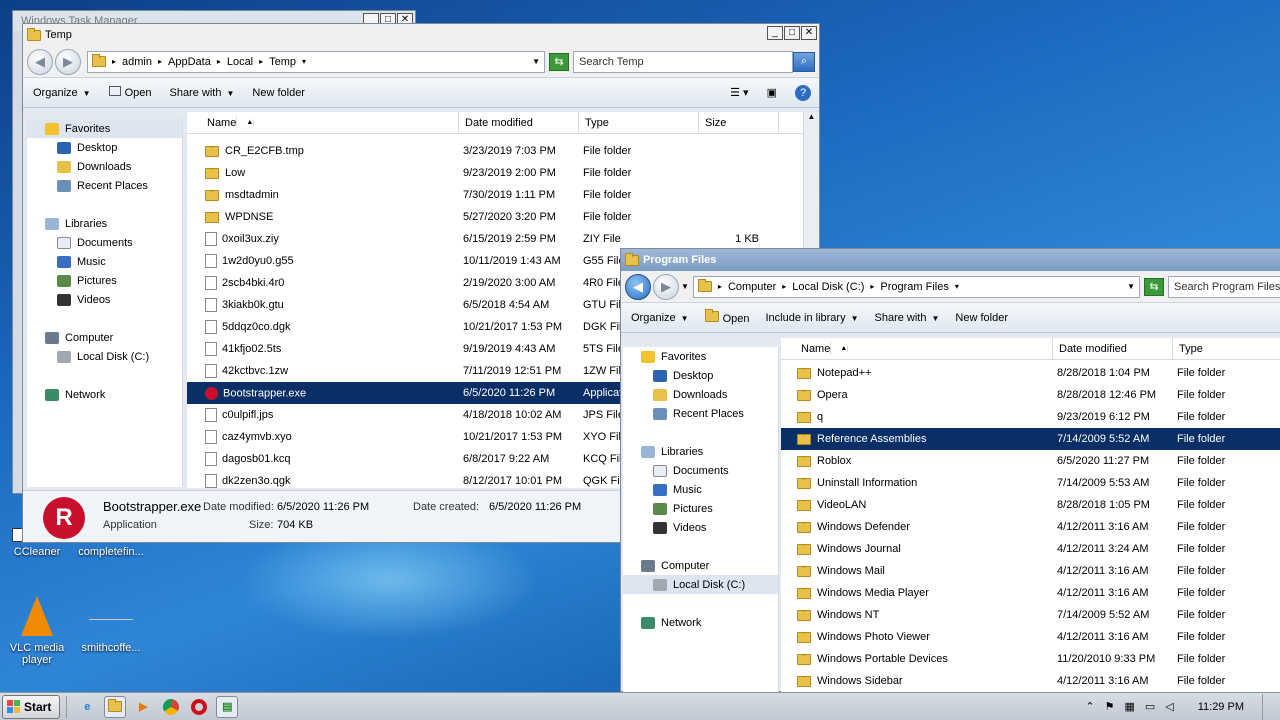 The width and height of the screenshot is (1280, 720). I want to click on show-desktop-button, so click(1268, 706).